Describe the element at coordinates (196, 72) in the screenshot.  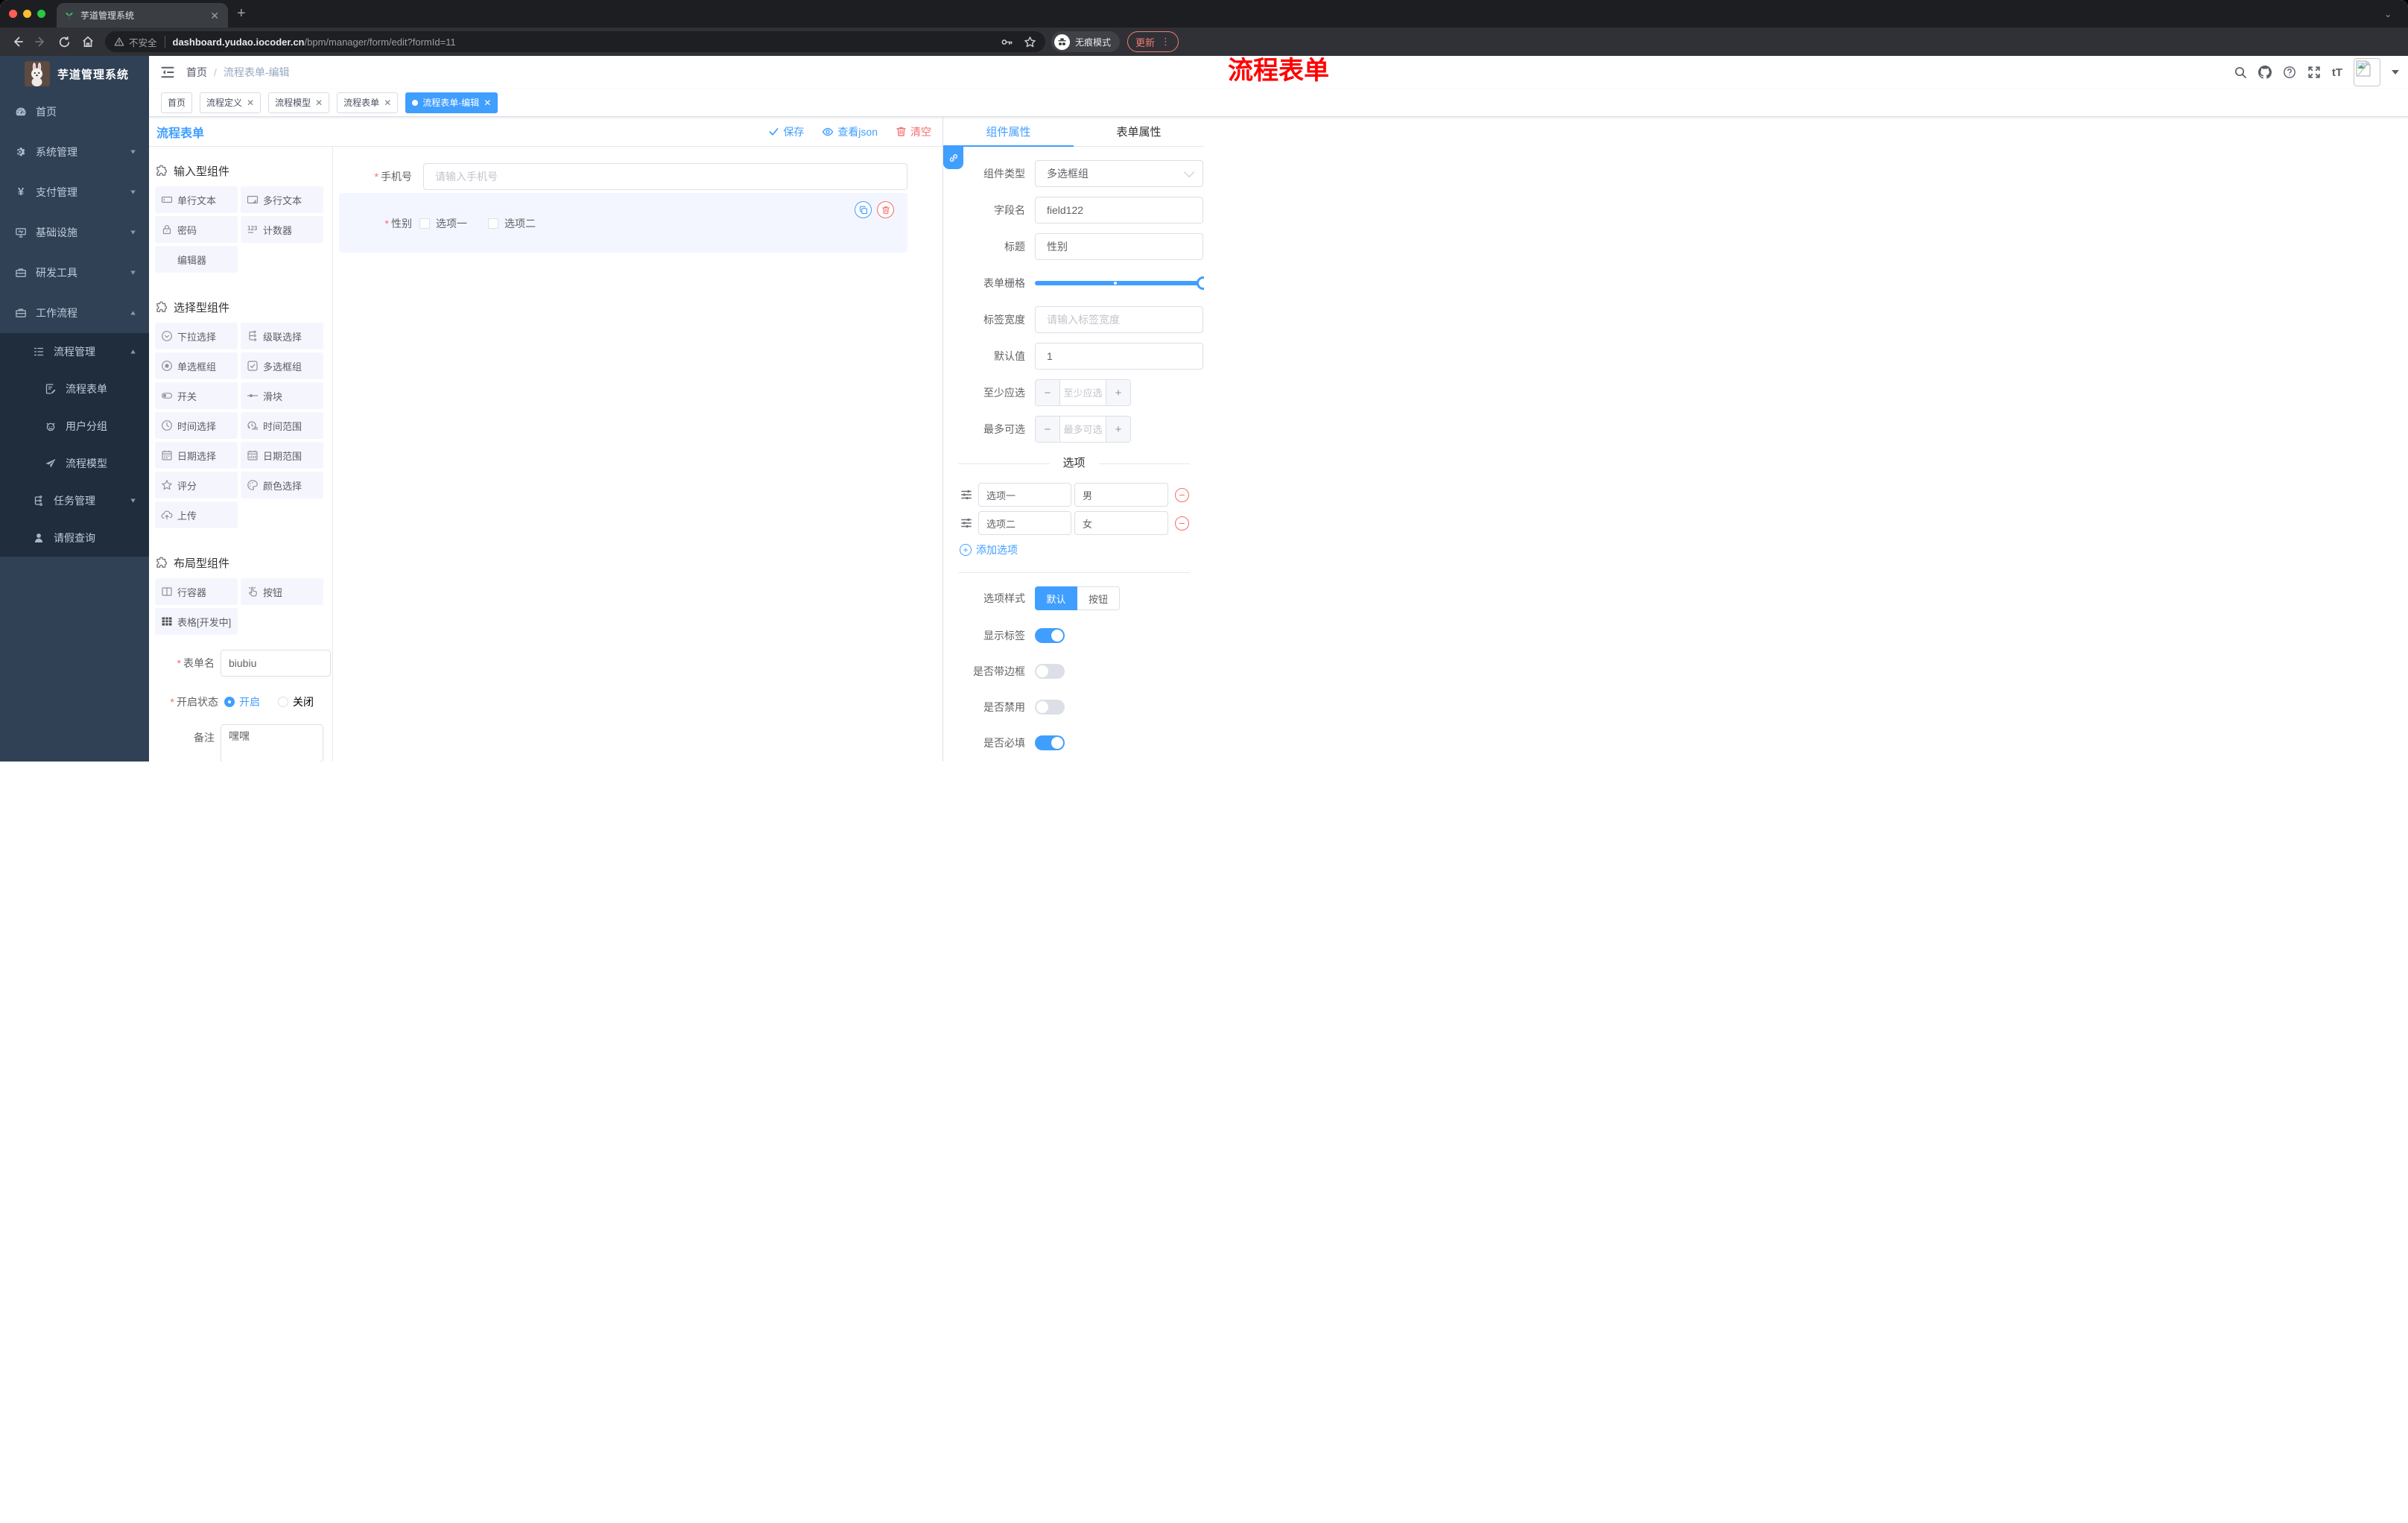
I see `breadcrumb-home: 首页` at that location.